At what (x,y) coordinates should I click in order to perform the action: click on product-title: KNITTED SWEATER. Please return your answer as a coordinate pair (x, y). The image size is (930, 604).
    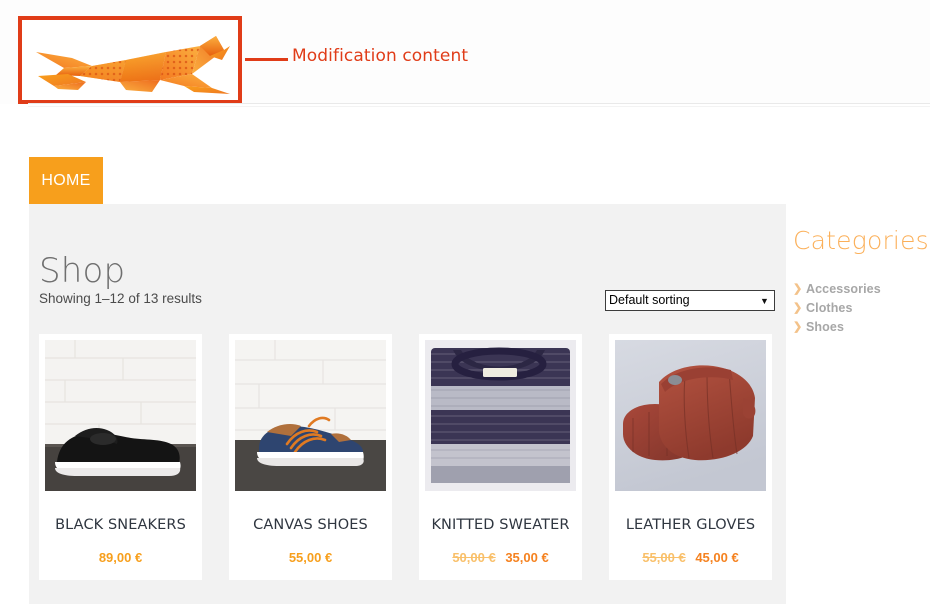
    Looking at the image, I should click on (500, 525).